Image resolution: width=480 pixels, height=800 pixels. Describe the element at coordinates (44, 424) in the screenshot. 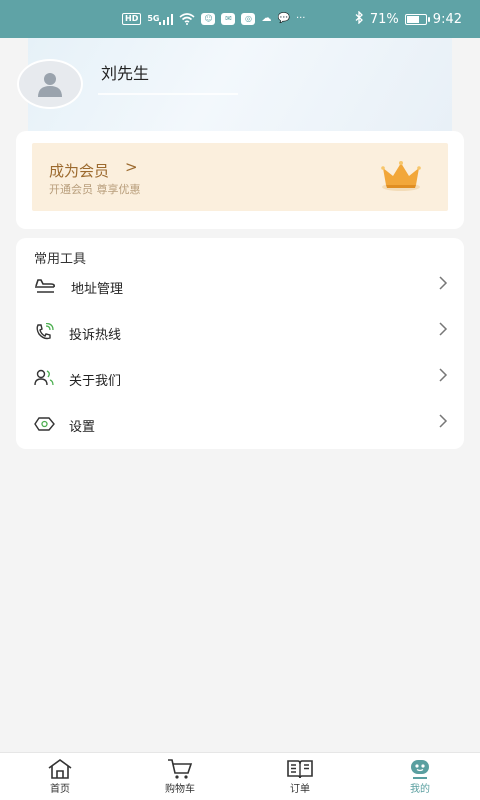

I see `settings-icon` at that location.